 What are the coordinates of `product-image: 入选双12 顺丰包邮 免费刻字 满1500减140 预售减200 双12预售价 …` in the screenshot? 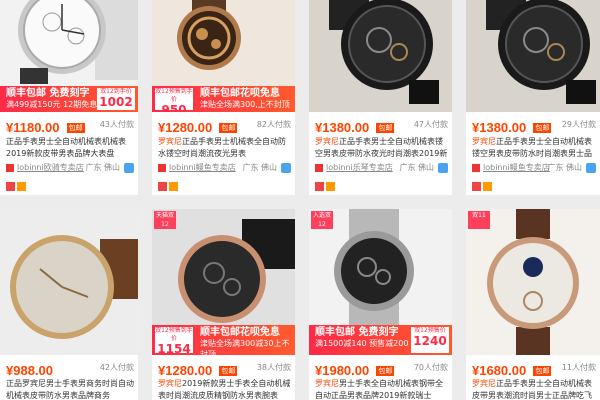 It's located at (380, 282).